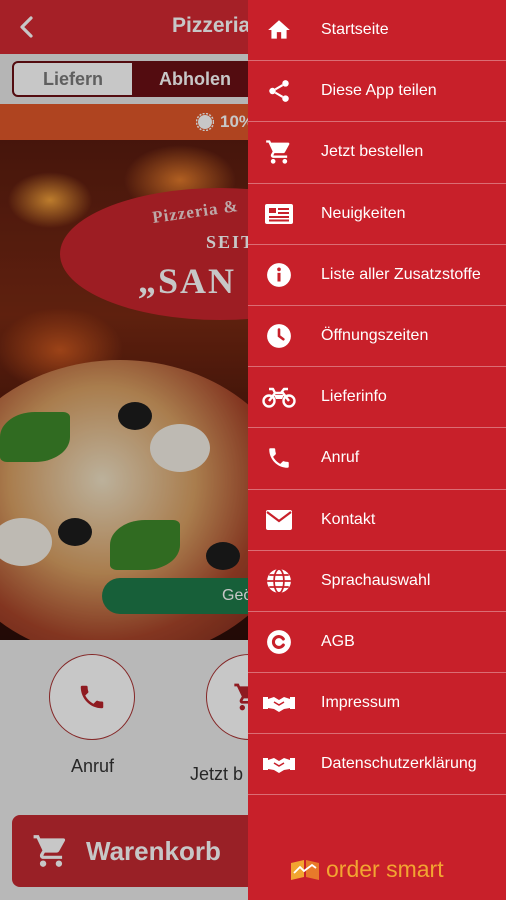 Image resolution: width=506 pixels, height=900 pixels. I want to click on menu-item-delivery-info: Lieferinfo, so click(377, 398).